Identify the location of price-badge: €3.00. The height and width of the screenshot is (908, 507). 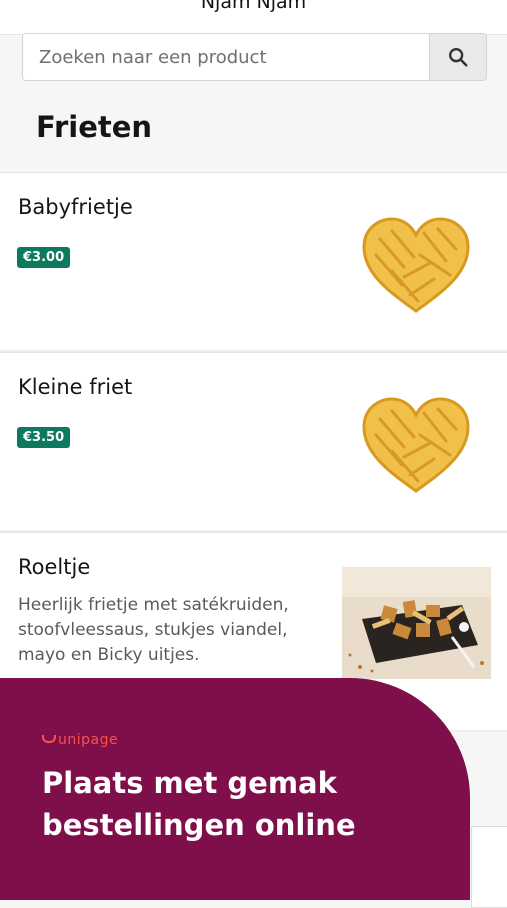
(44, 257).